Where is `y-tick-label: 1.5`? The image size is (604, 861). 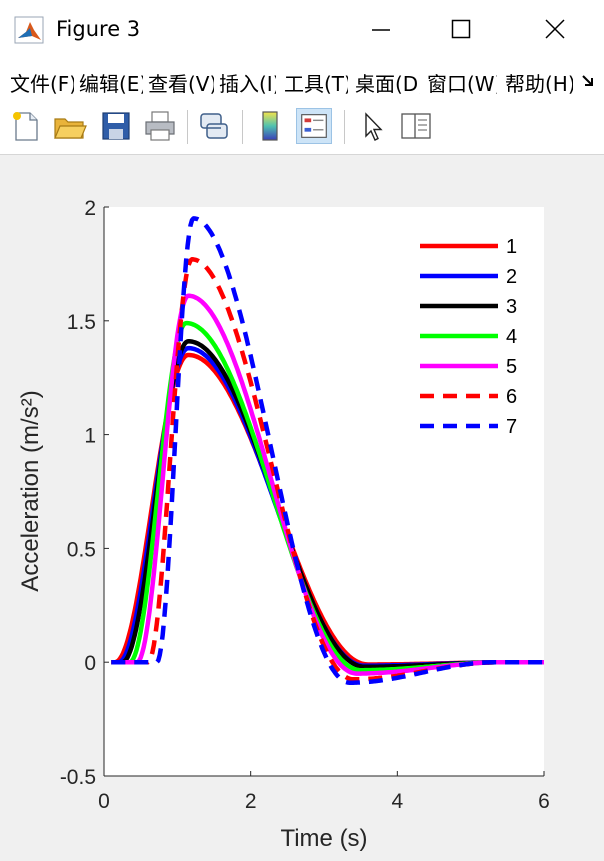 y-tick-label: 1.5 is located at coordinates (81, 322).